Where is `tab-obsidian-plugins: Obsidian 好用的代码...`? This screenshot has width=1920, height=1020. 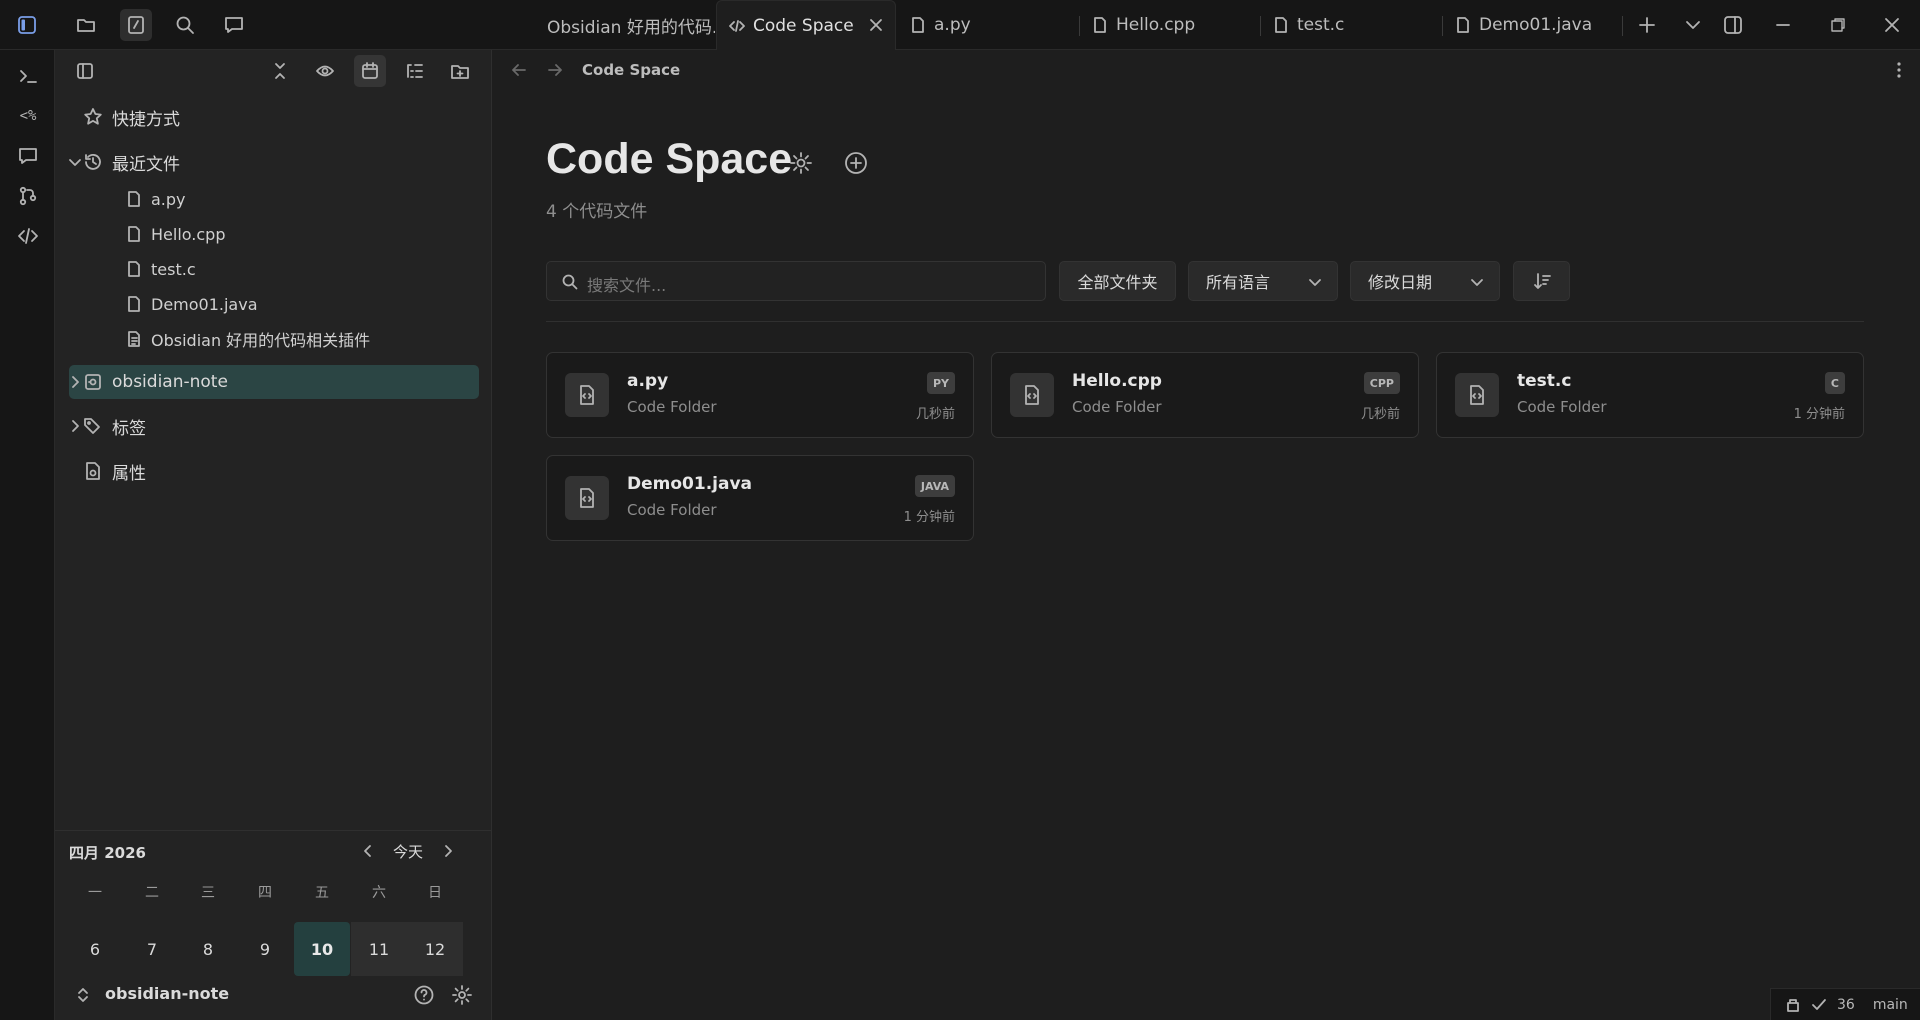 tab-obsidian-plugins: Obsidian 好用的代码... is located at coordinates (625, 25).